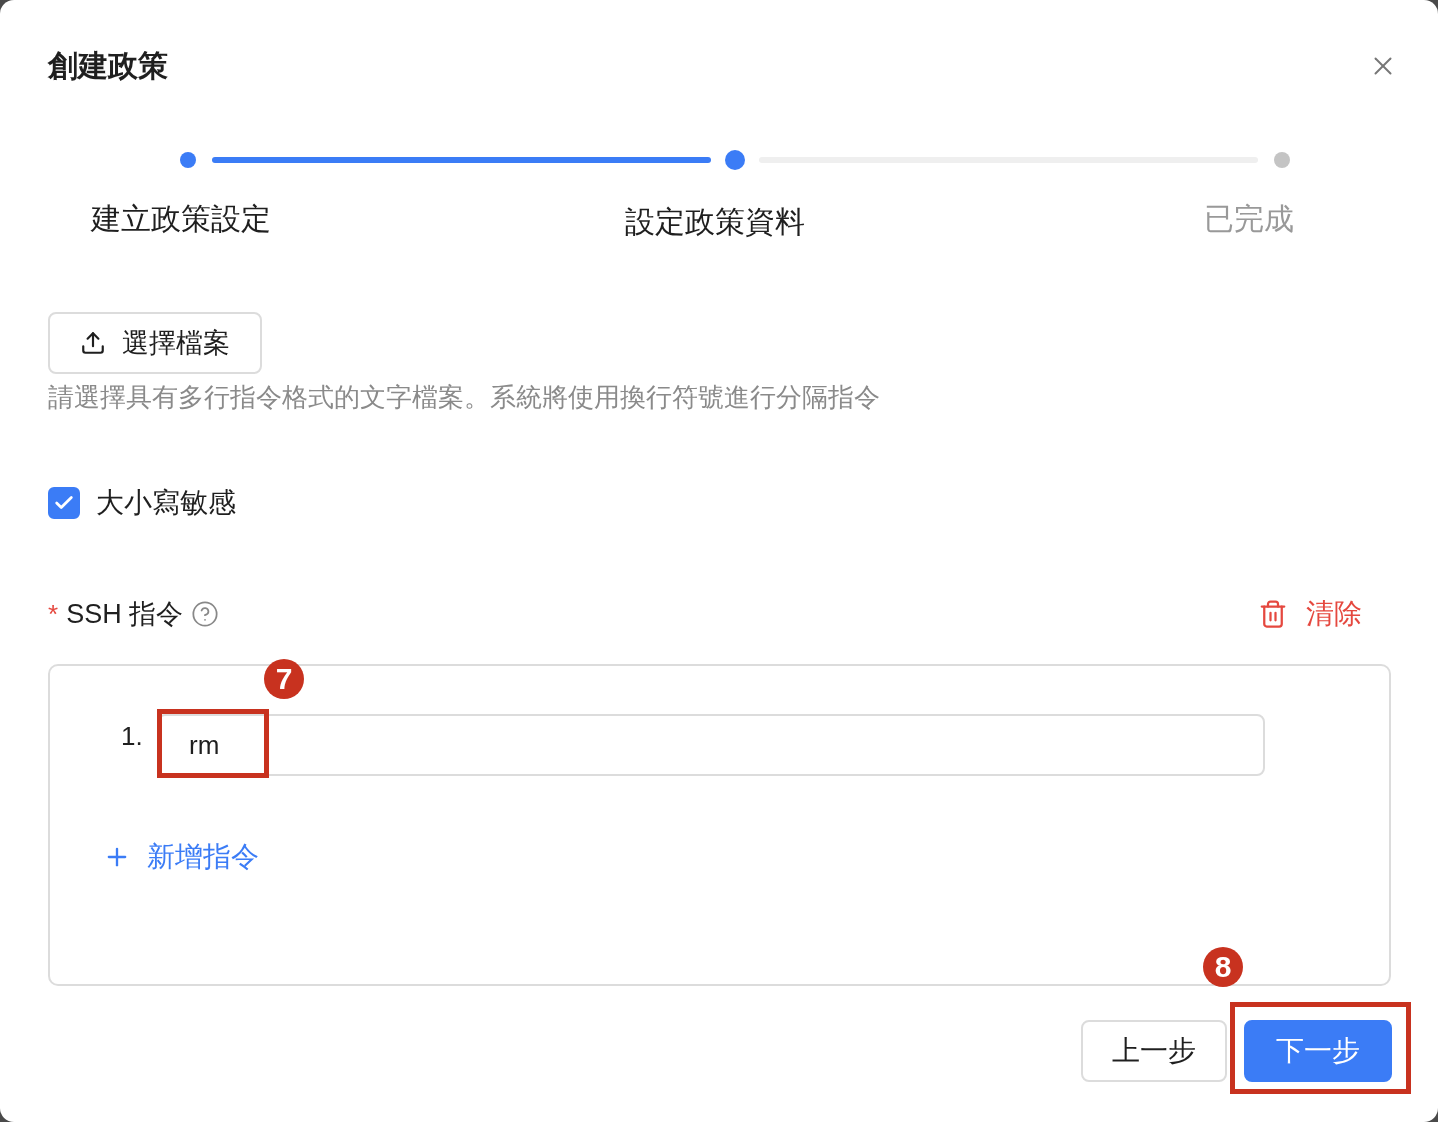 The width and height of the screenshot is (1438, 1122). Describe the element at coordinates (181, 218) in the screenshot. I see `step-label: 建立政策設定` at that location.